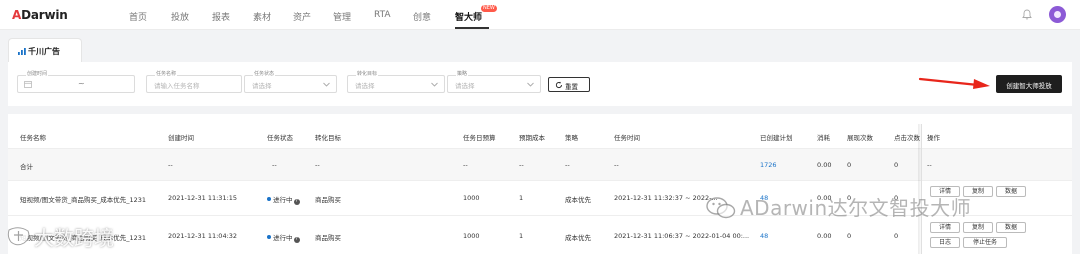 This screenshot has width=1080, height=254. Describe the element at coordinates (83, 200) in the screenshot. I see `task-name-cell: 短视频/图文带货_商品购买_成本优先_1231` at that location.